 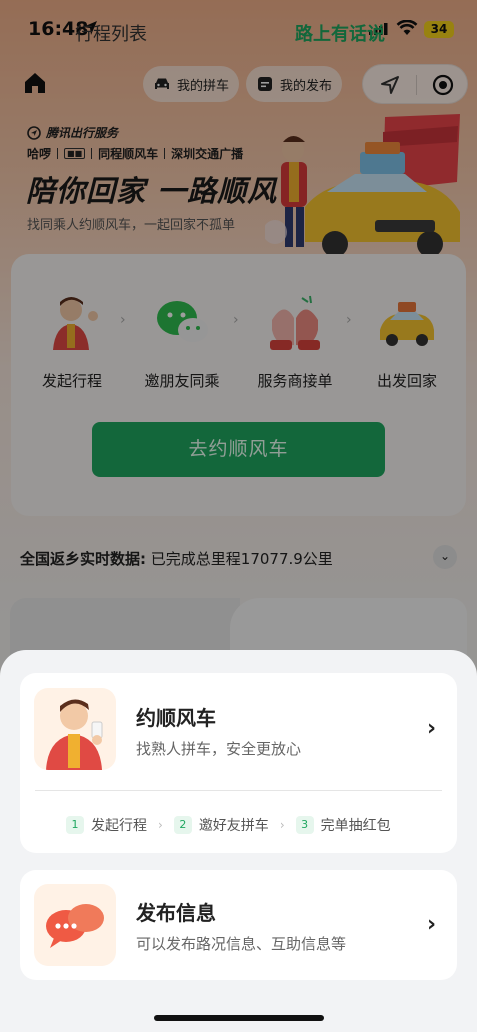 What do you see at coordinates (239, 1018) in the screenshot?
I see `home-indicator` at bounding box center [239, 1018].